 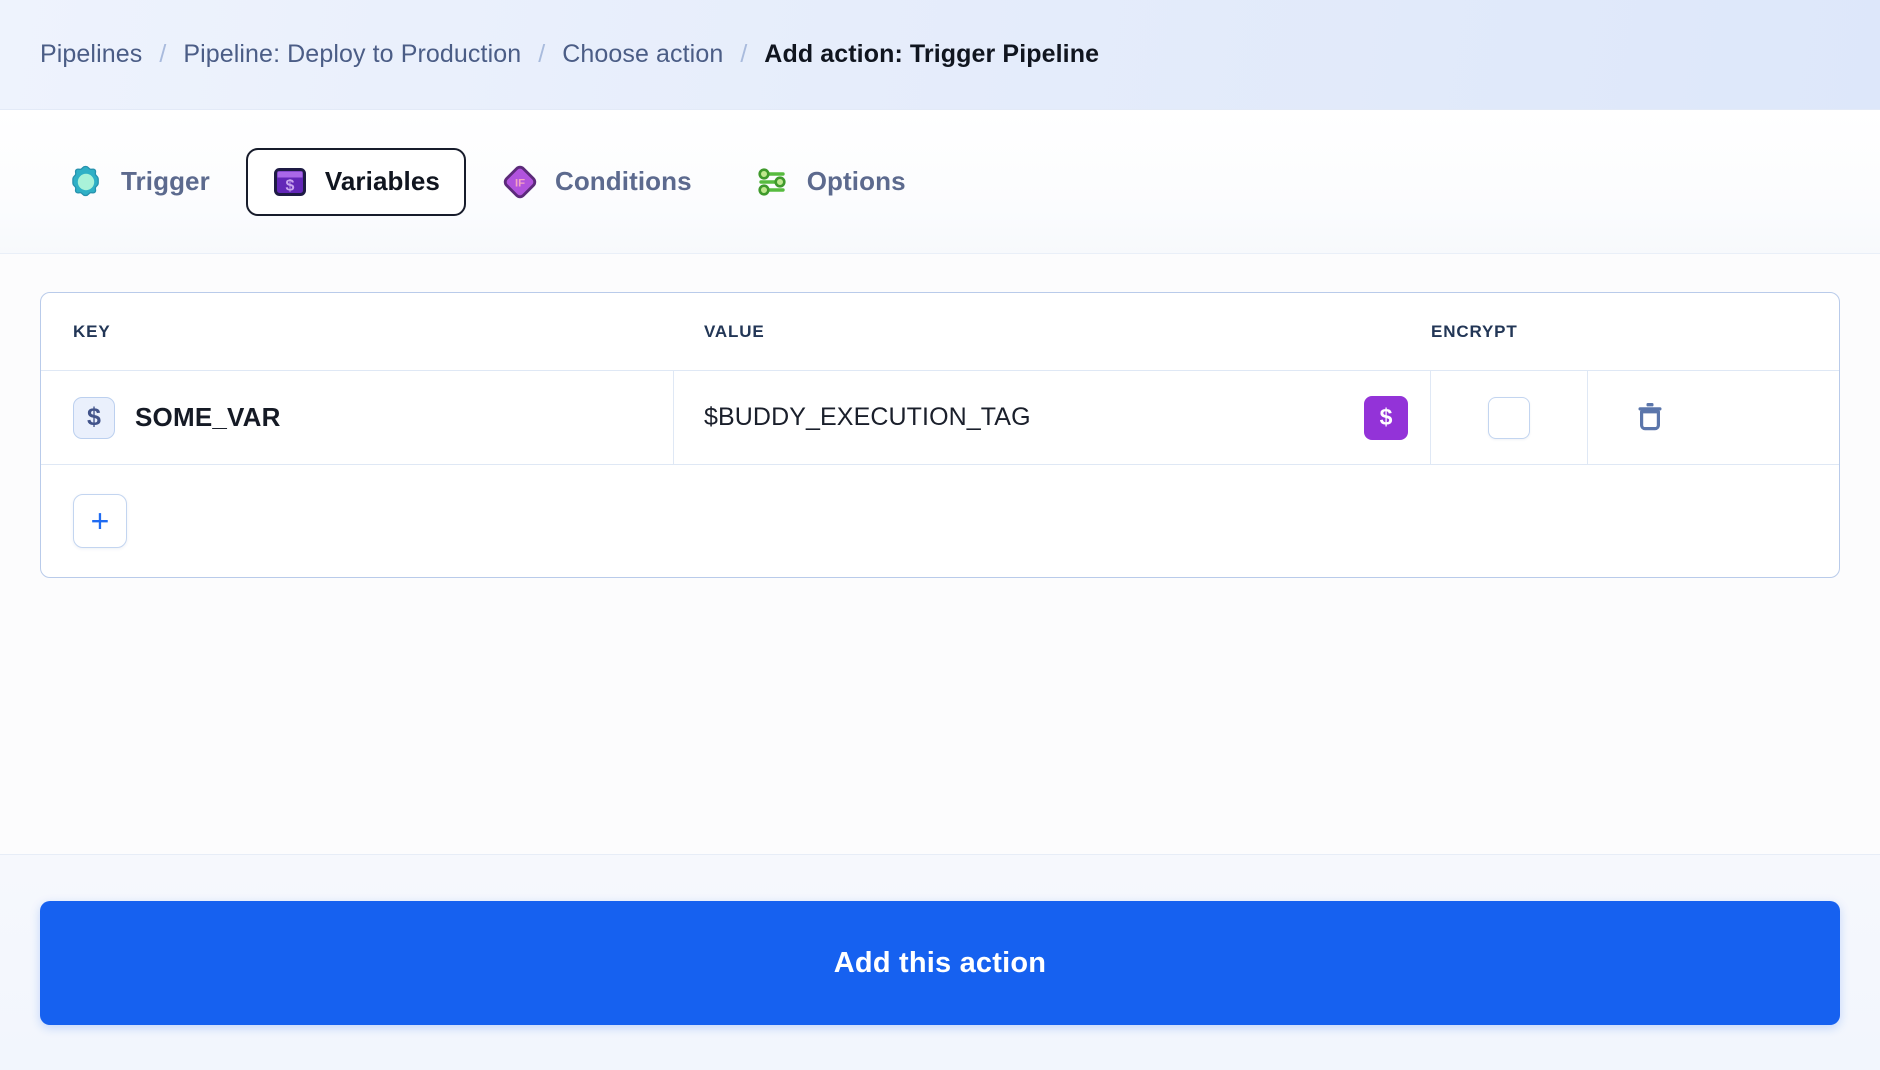 I want to click on trash-icon, so click(x=1650, y=417).